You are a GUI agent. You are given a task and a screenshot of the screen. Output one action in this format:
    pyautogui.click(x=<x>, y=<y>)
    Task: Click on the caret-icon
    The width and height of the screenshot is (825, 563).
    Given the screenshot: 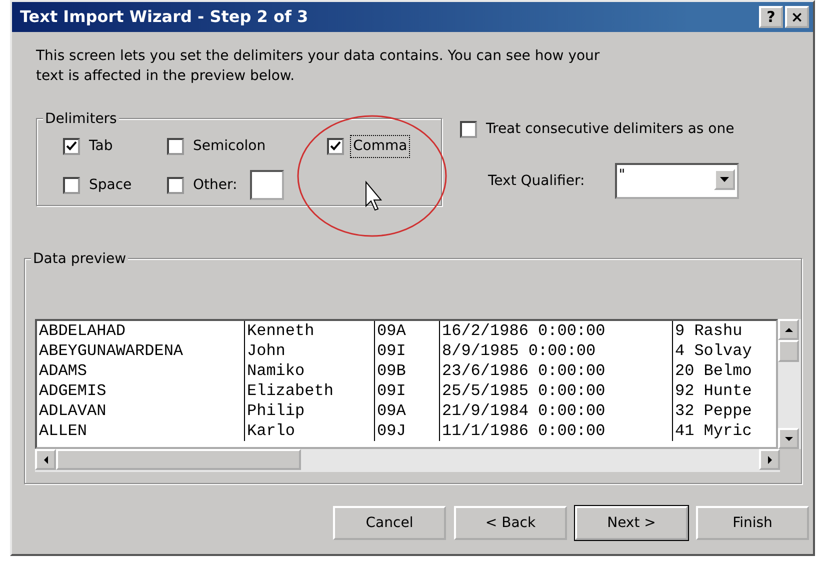 What is the action you would take?
    pyautogui.click(x=724, y=179)
    